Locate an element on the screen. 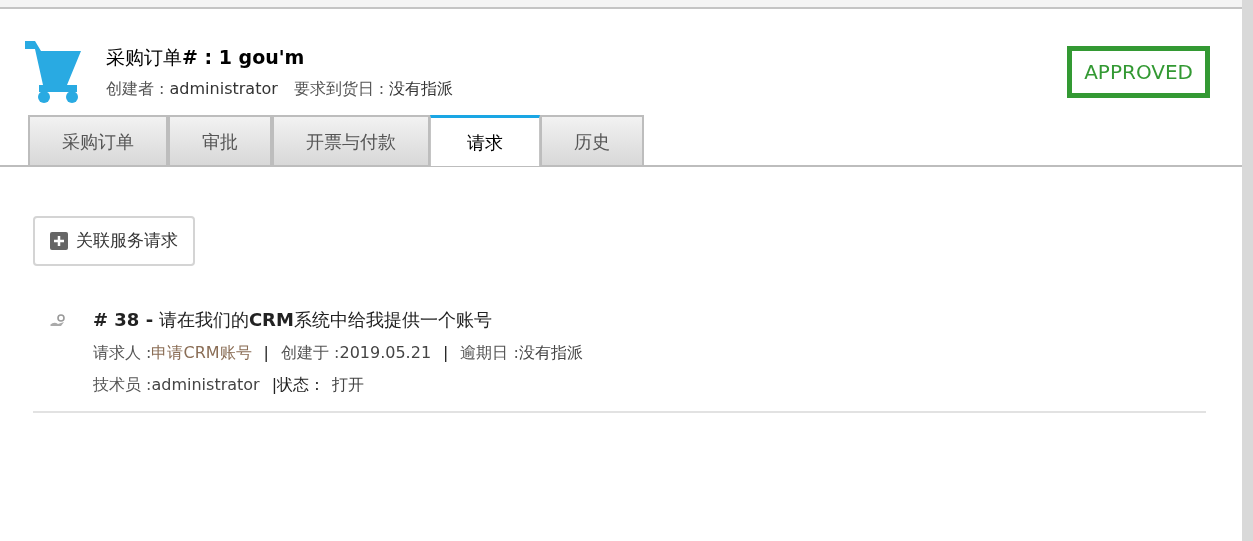  requester-link: 申请CRM账号 is located at coordinates (201, 353).